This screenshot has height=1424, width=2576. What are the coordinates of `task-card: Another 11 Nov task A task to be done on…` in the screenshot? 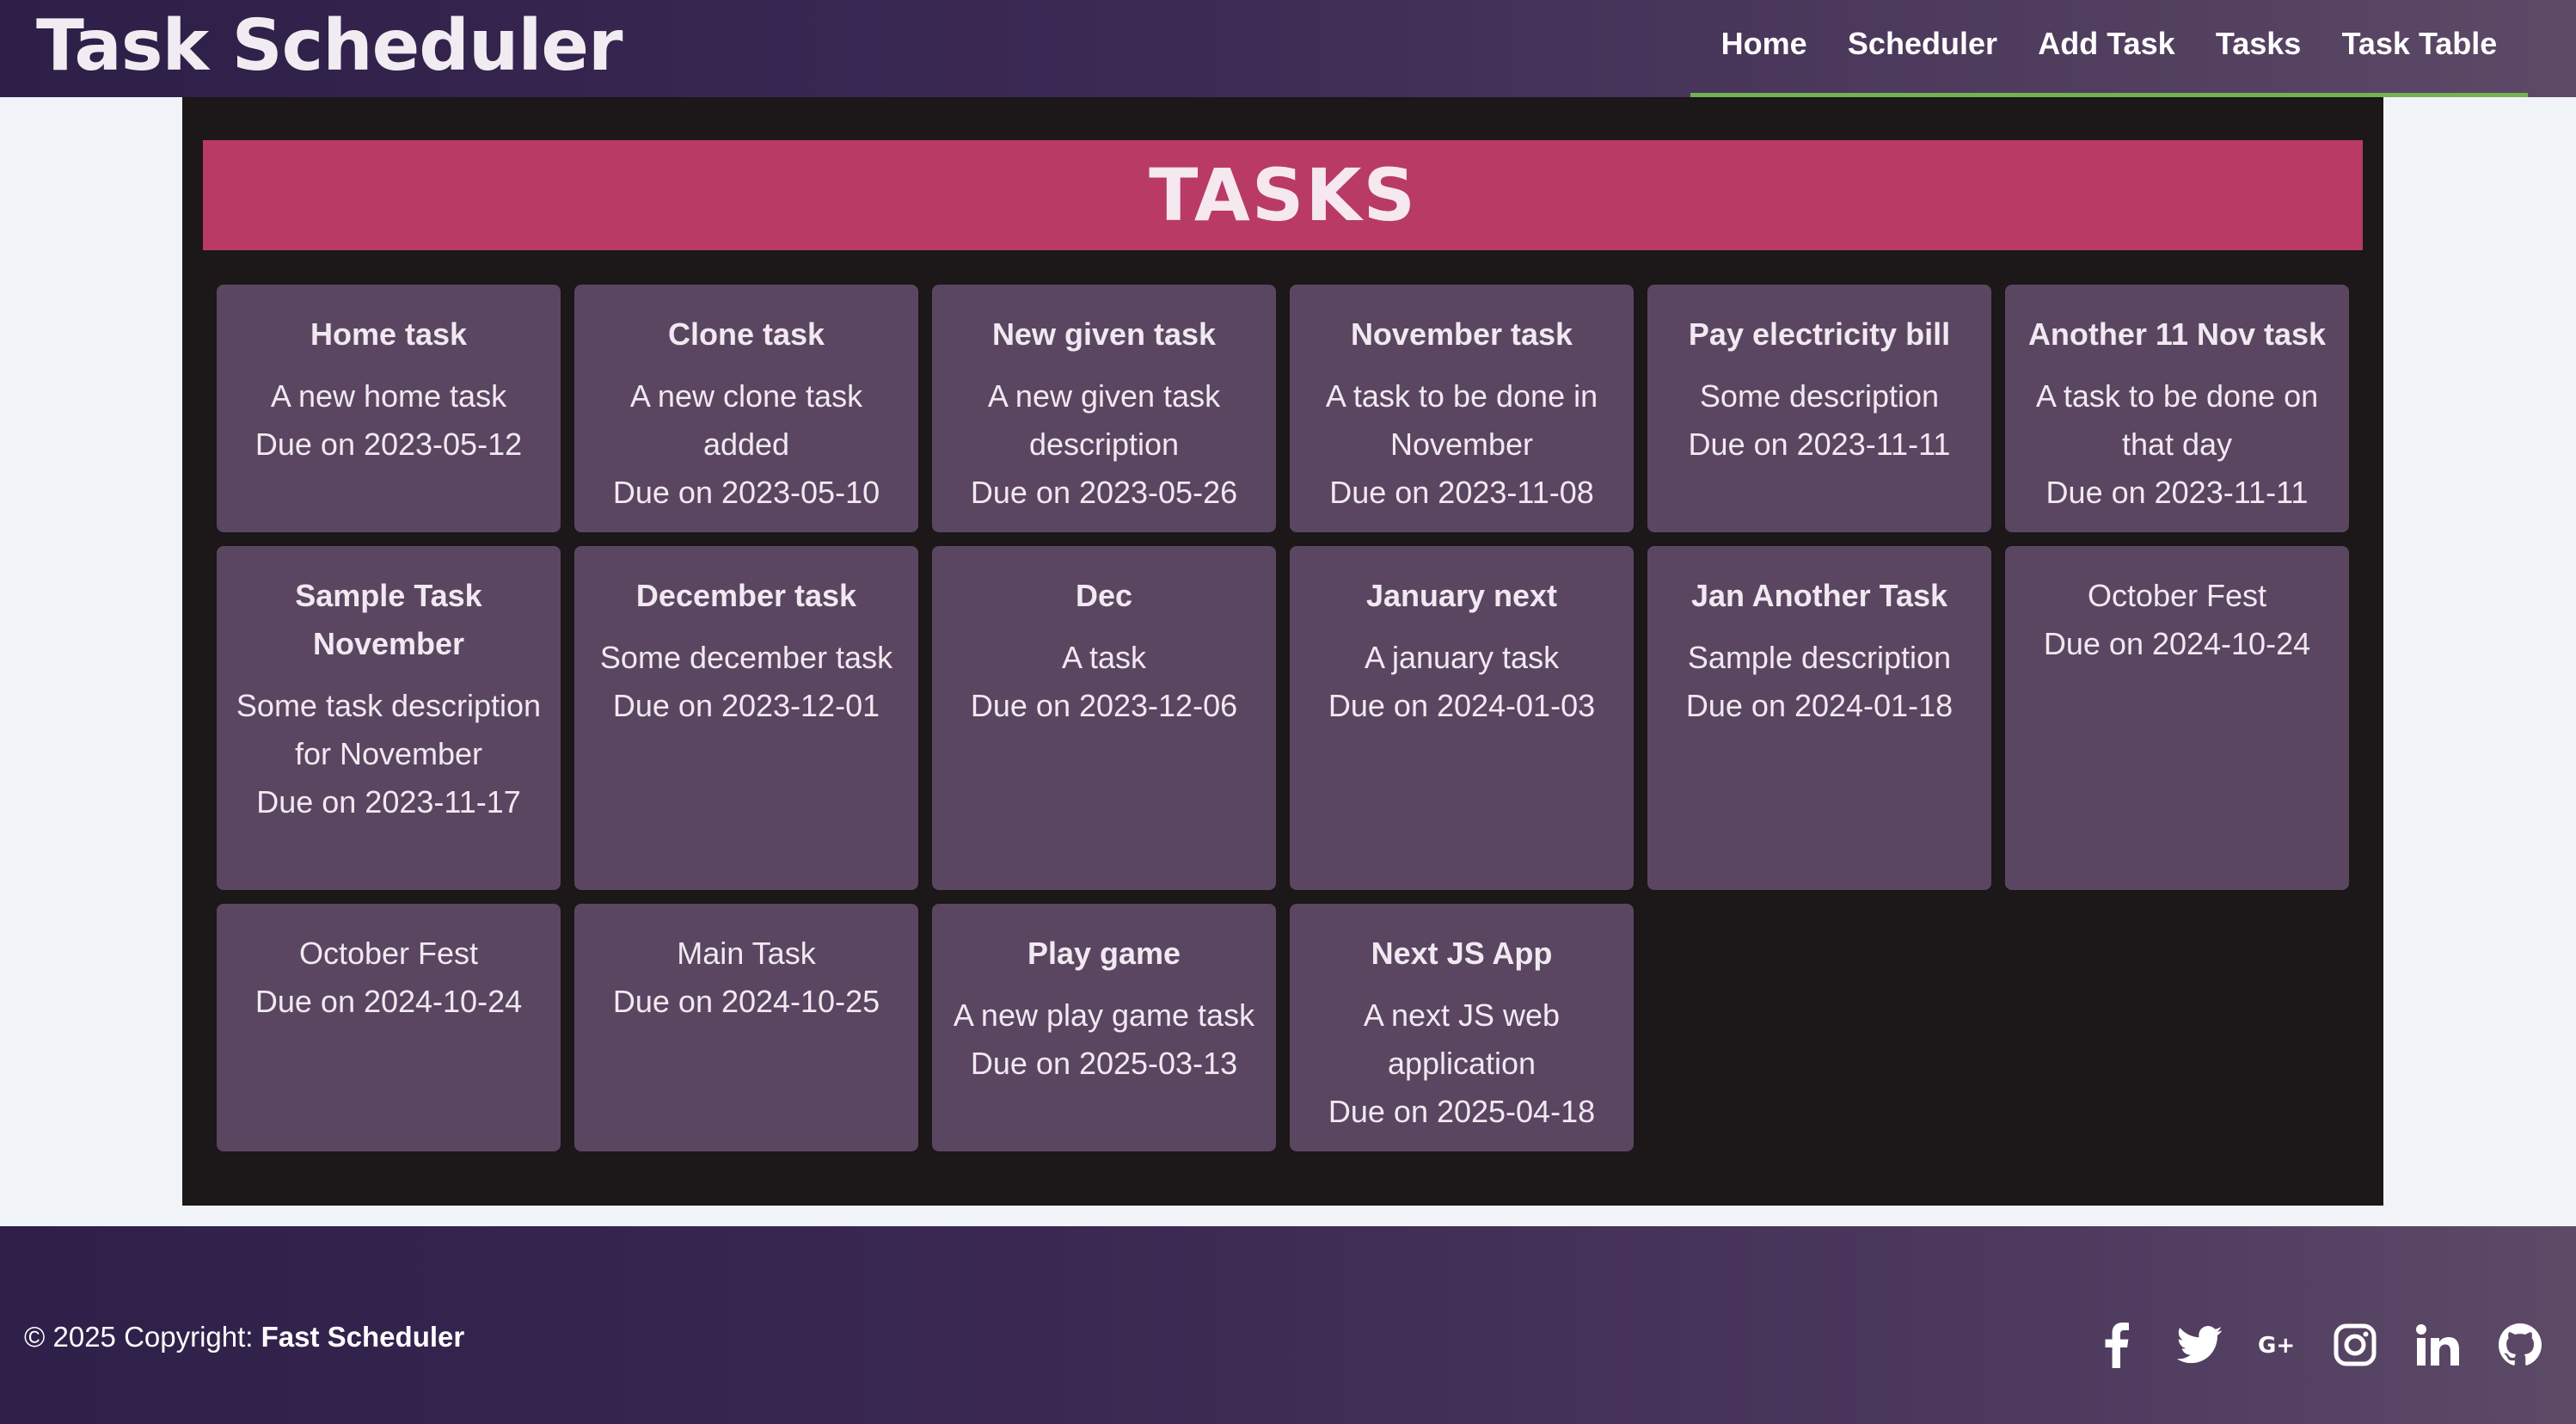 It's located at (2177, 409).